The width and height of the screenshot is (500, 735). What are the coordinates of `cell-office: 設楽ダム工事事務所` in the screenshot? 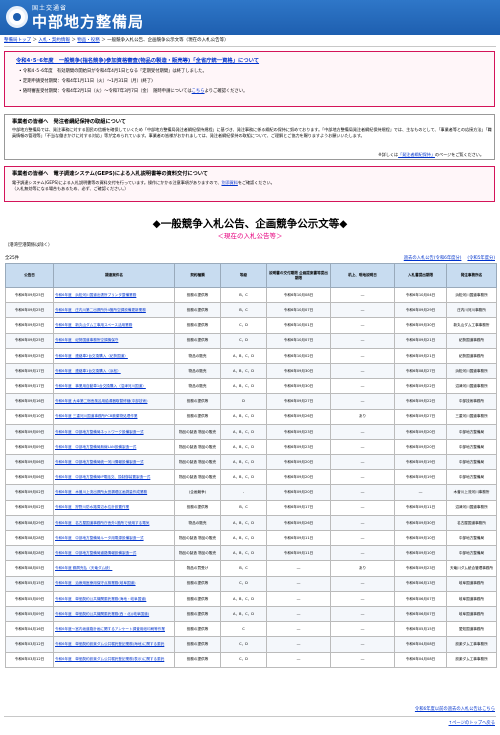 It's located at (471, 659).